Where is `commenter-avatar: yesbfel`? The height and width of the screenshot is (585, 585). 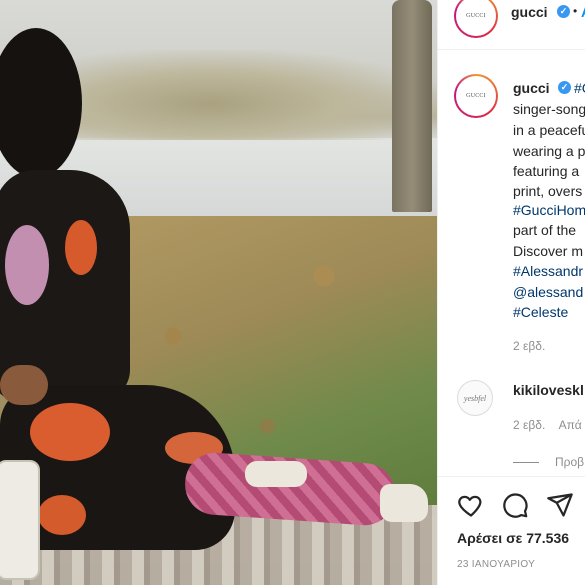 commenter-avatar: yesbfel is located at coordinates (475, 398).